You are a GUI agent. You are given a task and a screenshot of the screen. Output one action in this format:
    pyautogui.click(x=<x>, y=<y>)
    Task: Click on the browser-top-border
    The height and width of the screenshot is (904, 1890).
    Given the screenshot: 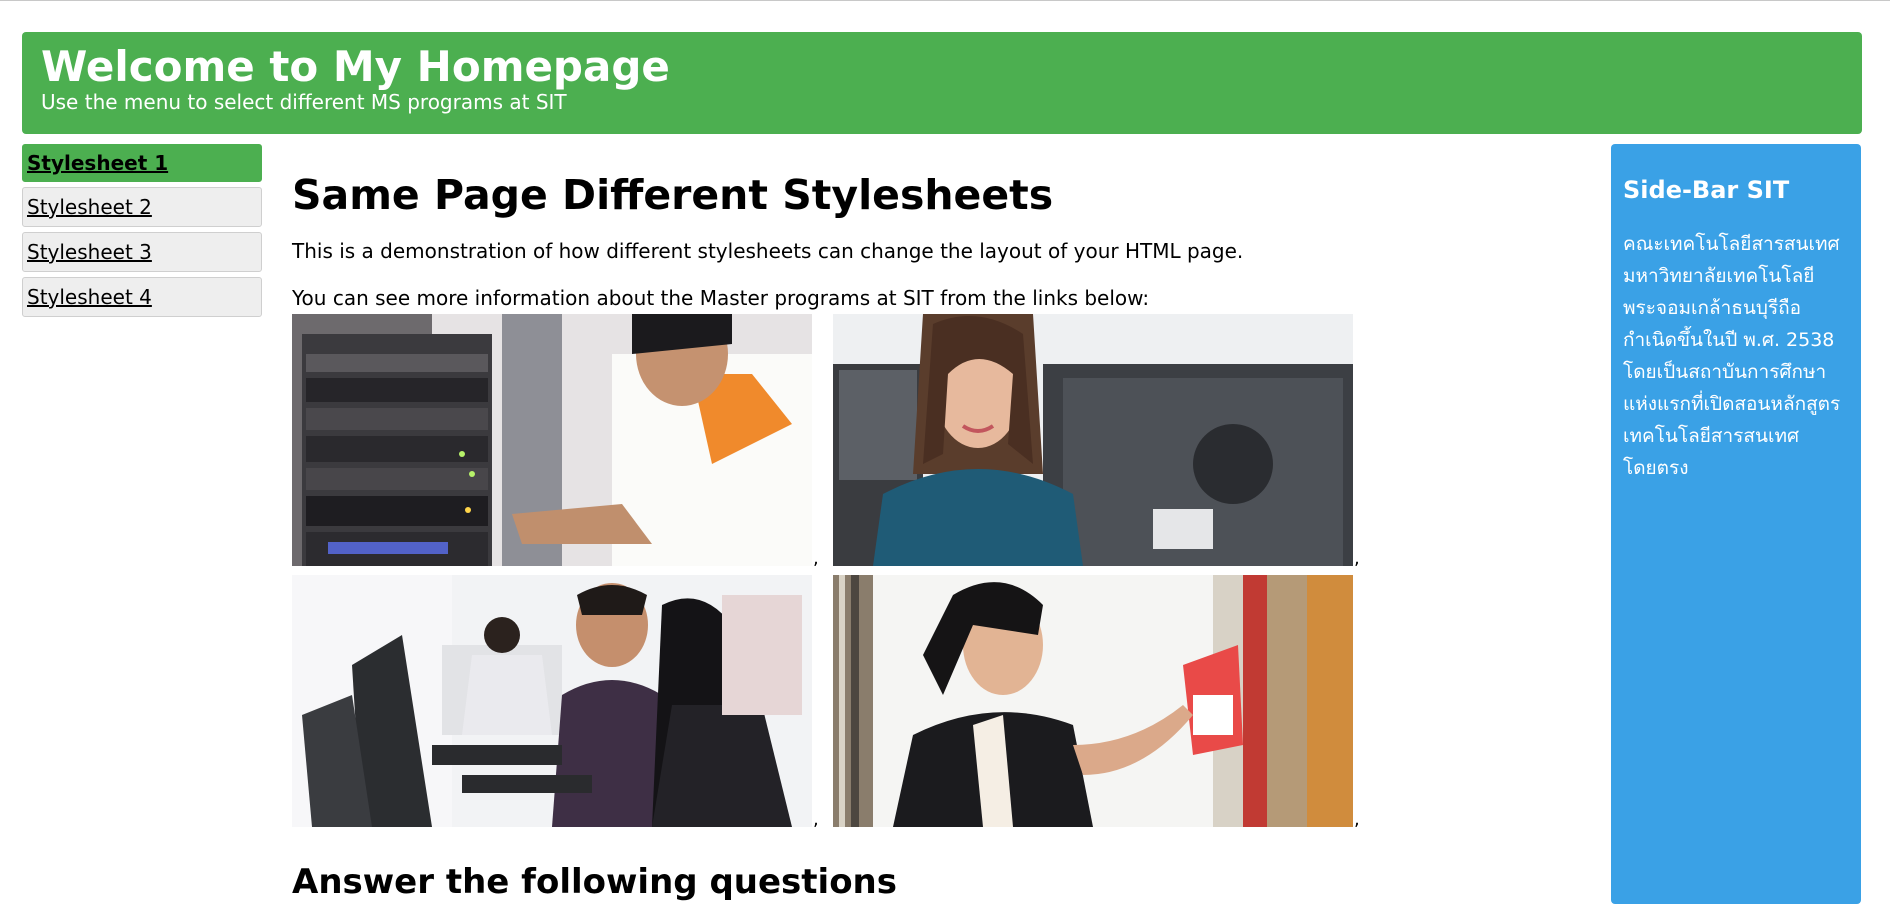 What is the action you would take?
    pyautogui.click(x=945, y=0)
    